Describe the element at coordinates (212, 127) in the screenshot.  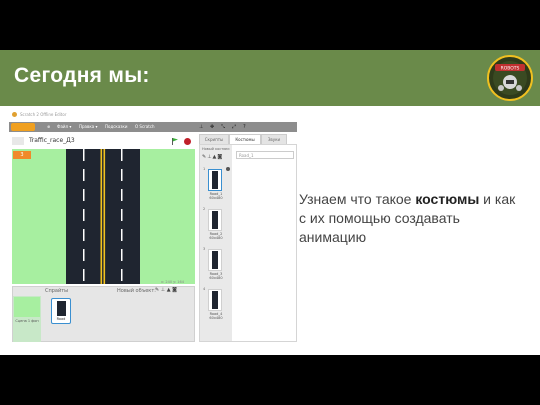
I see `delete-tool-icon: ✥` at that location.